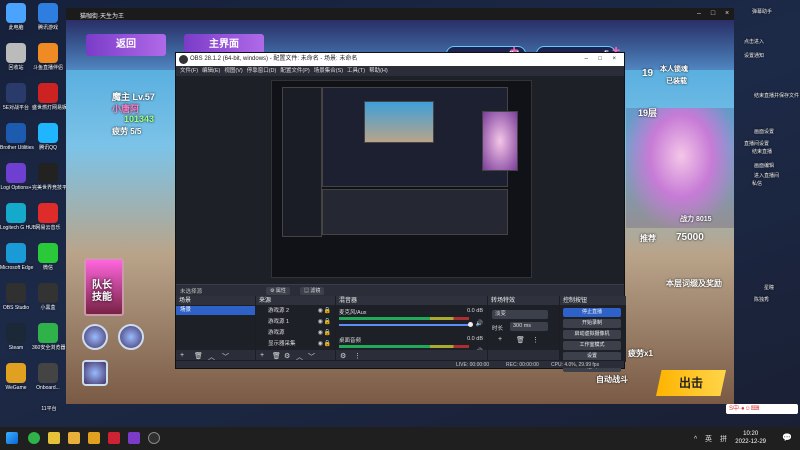  I want to click on desktop-right-label: 私信, so click(757, 183).